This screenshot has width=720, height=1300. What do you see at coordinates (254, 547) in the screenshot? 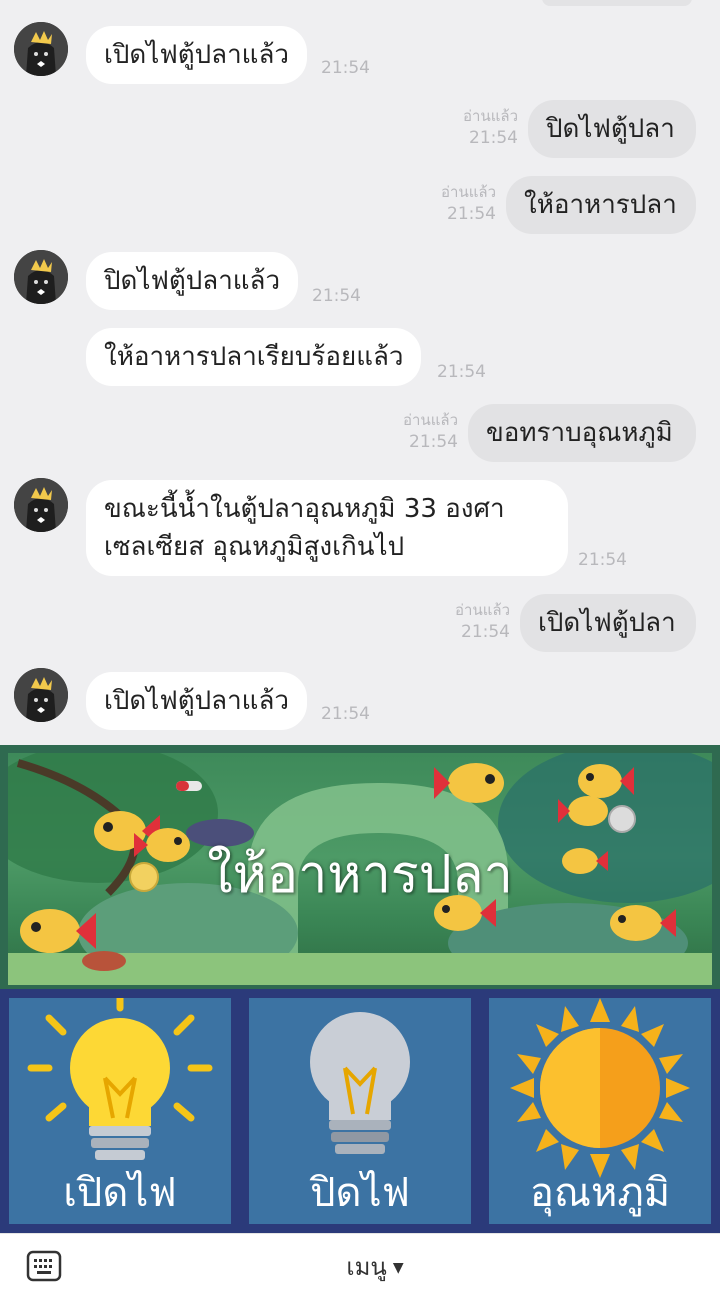
I see `message-line: เซลเซียส อุณหภูมิสูงเกินไป` at bounding box center [254, 547].